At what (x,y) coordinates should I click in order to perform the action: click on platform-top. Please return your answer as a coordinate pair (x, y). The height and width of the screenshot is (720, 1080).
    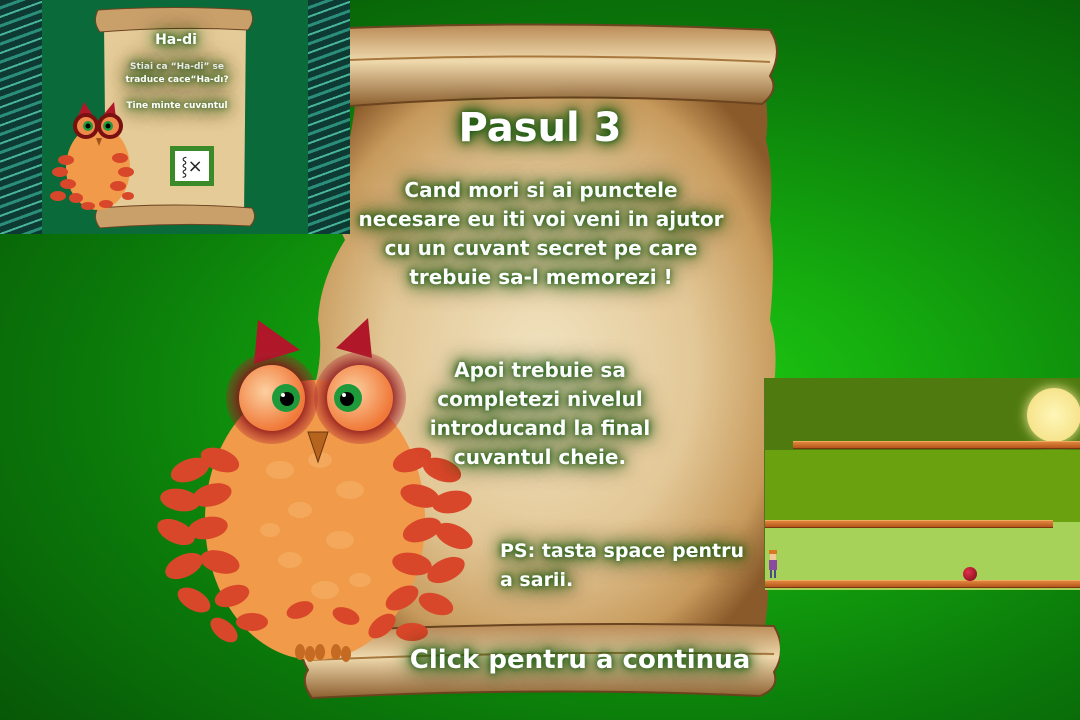
    Looking at the image, I should click on (936, 445).